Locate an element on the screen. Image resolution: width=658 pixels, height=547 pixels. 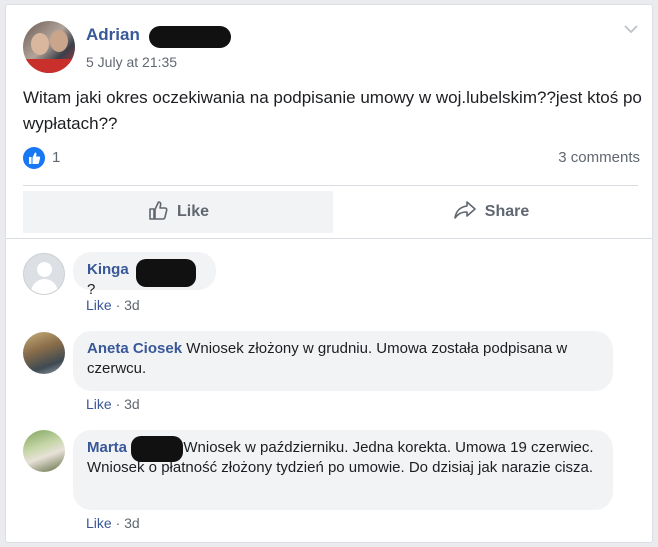
comment-text: ? is located at coordinates (91, 289).